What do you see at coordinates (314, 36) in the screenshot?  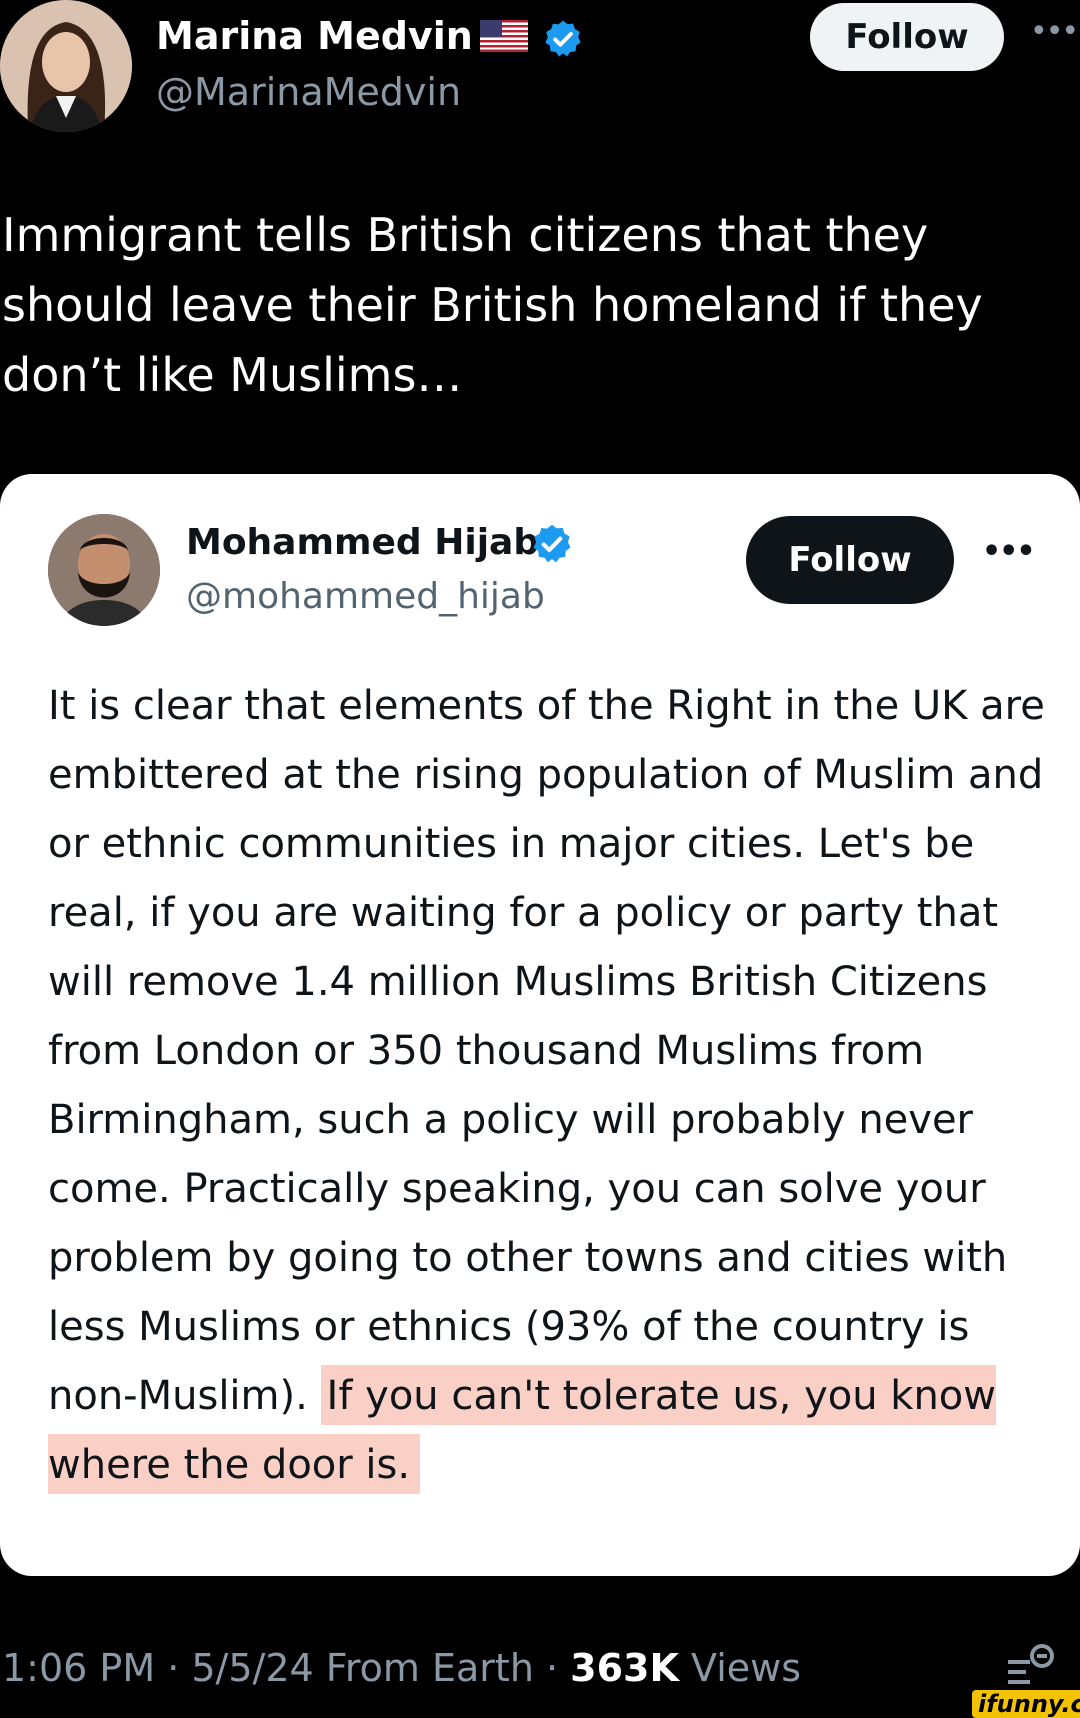 I see `author-name: Marina Medvin` at bounding box center [314, 36].